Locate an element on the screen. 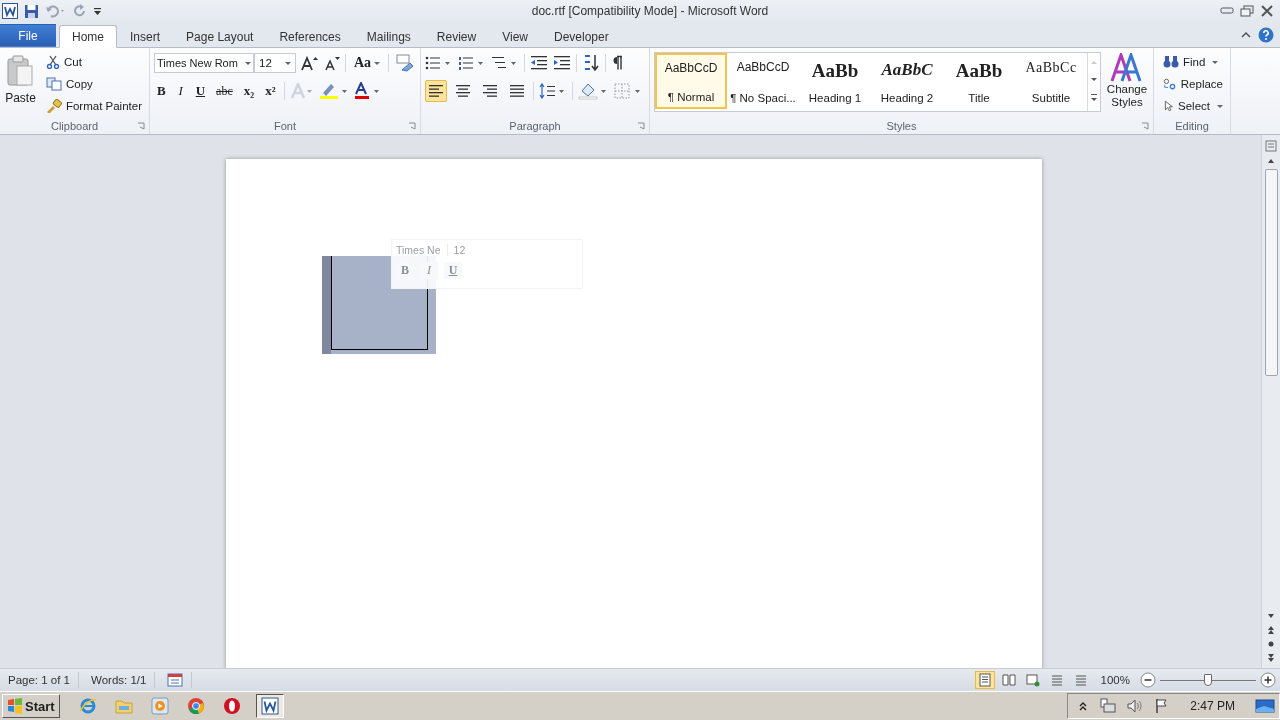  previous-page-icon is located at coordinates (1271, 630).